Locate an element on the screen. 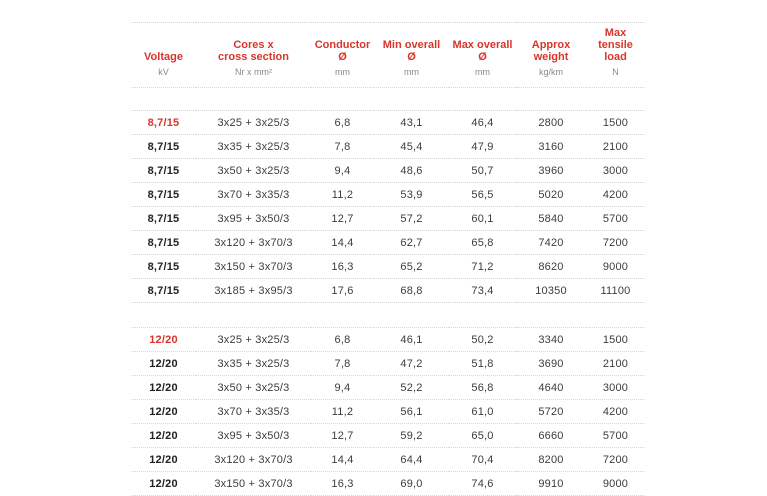 The image size is (767, 496). cell-conductor: 12,7 is located at coordinates (342, 435).